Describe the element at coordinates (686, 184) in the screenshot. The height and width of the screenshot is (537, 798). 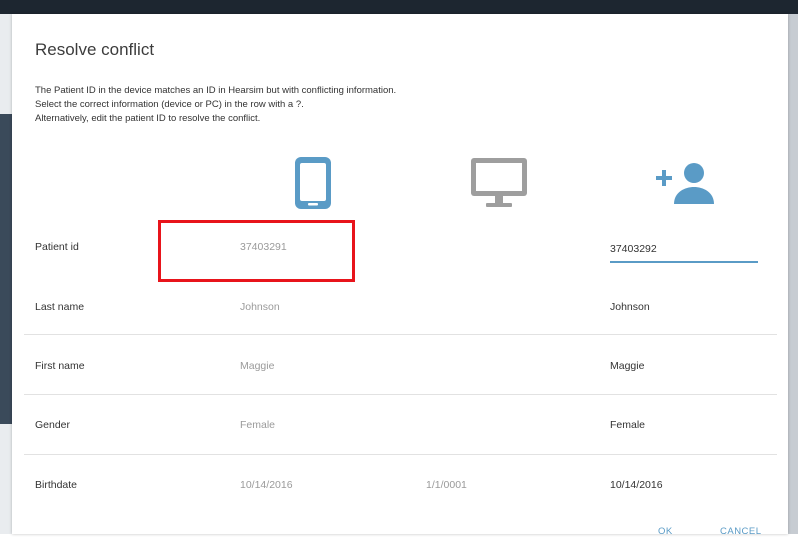
I see `add-person-icon` at that location.